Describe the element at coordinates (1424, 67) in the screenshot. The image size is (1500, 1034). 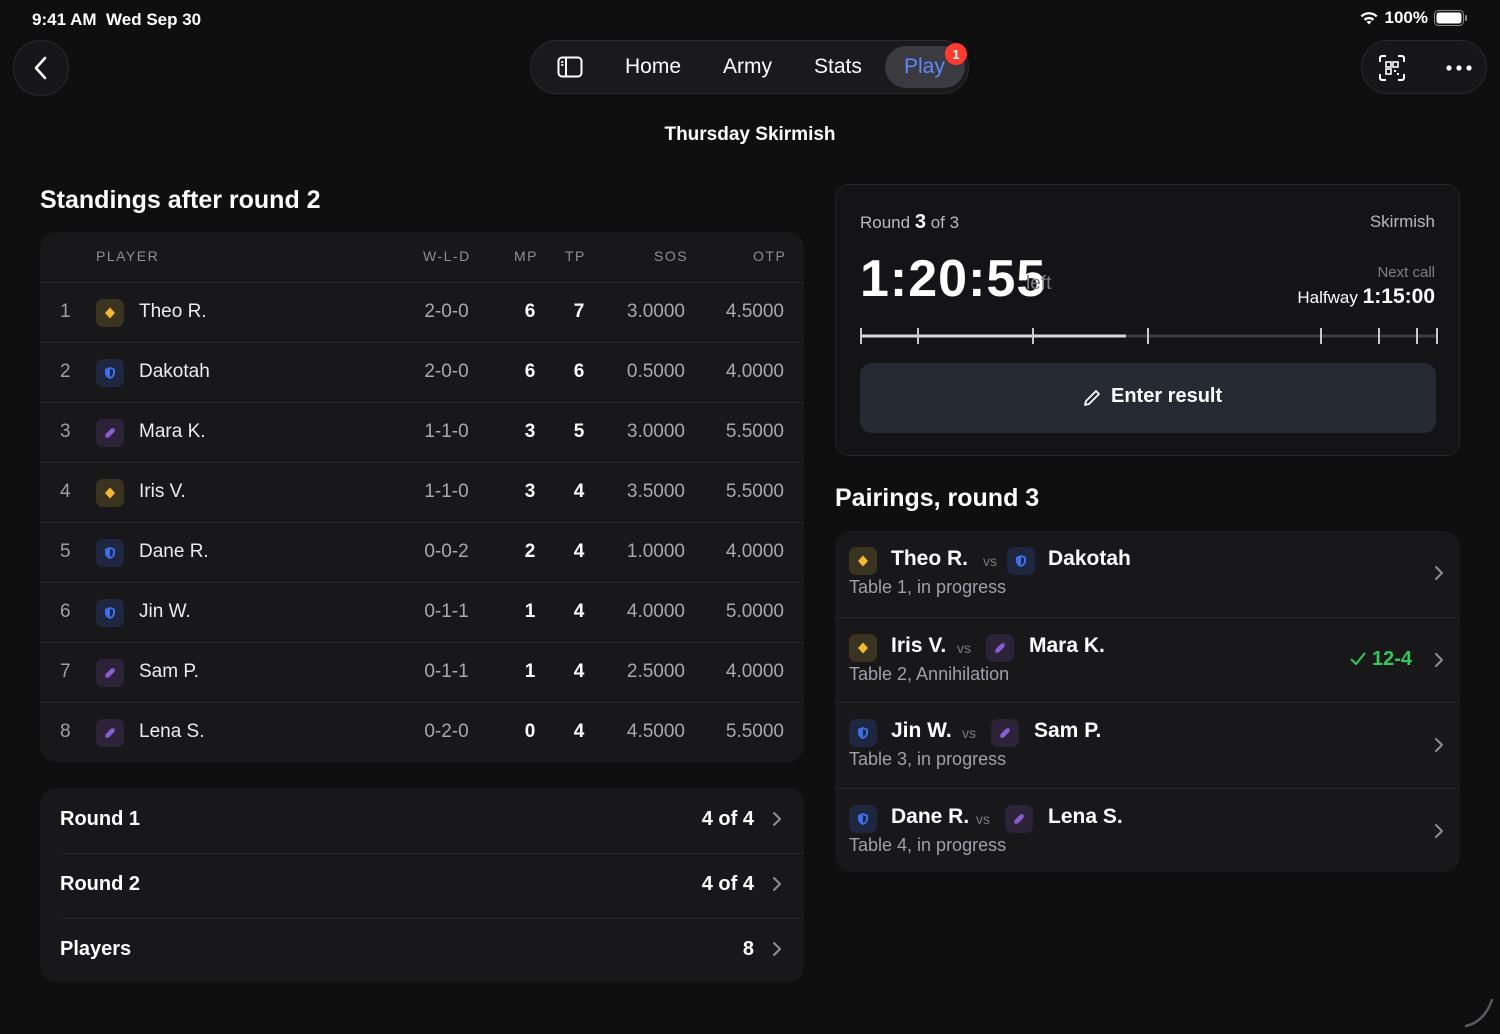
I see `toolbar-actions` at that location.